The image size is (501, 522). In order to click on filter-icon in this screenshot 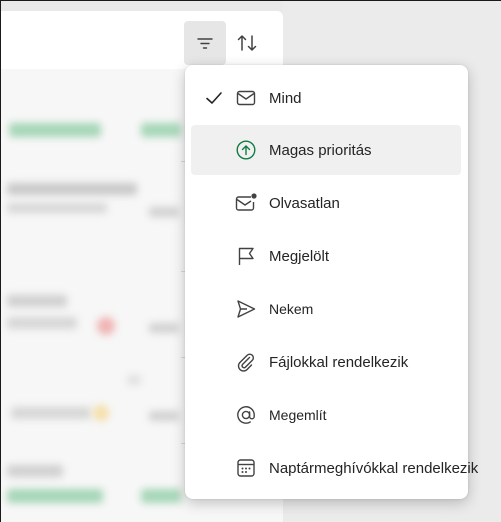, I will do `click(205, 43)`.